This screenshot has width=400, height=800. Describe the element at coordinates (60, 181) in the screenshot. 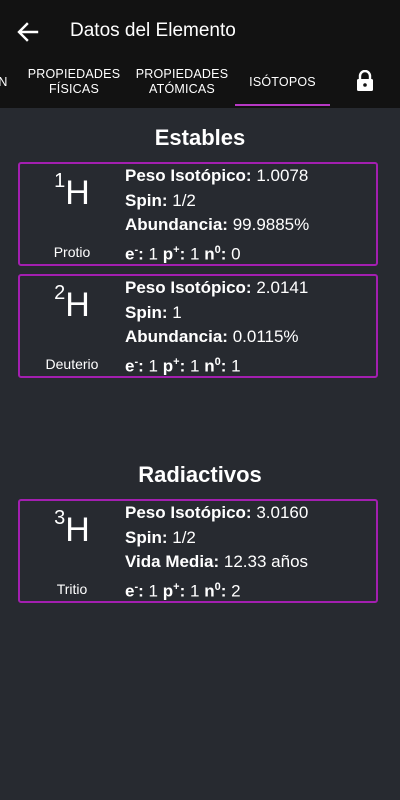

I see `mass-number: 1` at that location.